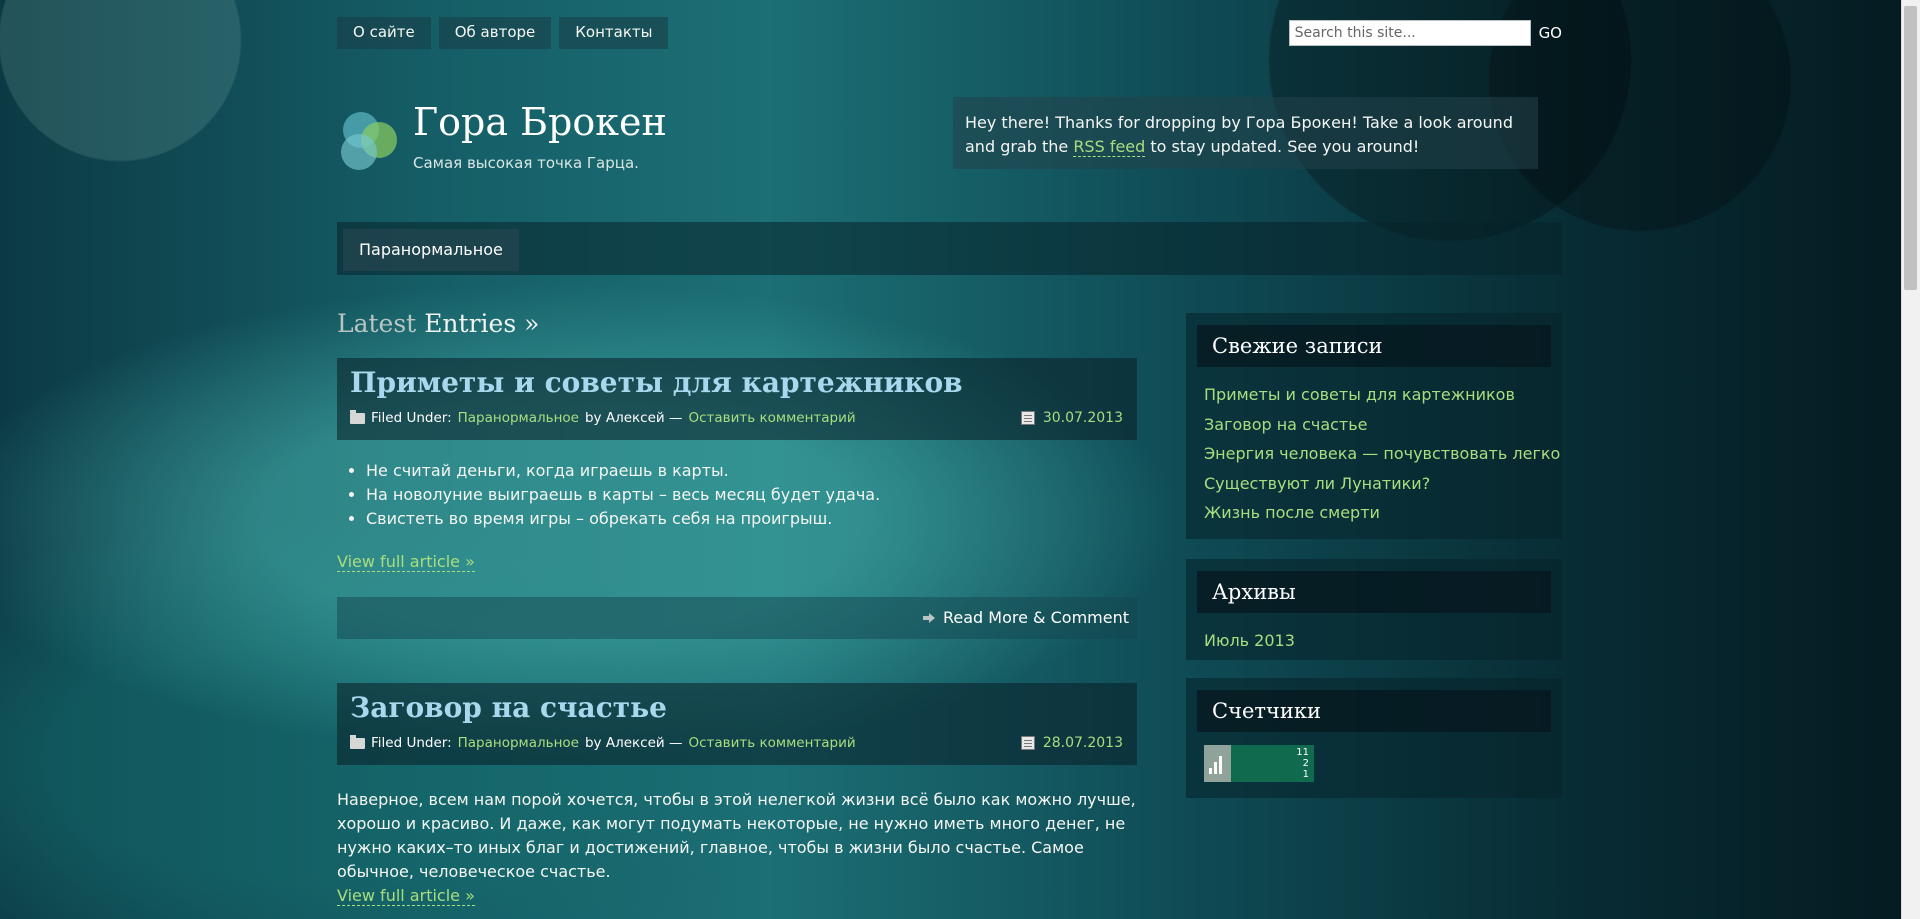 The image size is (1920, 919). What do you see at coordinates (1082, 418) in the screenshot?
I see `post-date-text: 30.07.2013` at bounding box center [1082, 418].